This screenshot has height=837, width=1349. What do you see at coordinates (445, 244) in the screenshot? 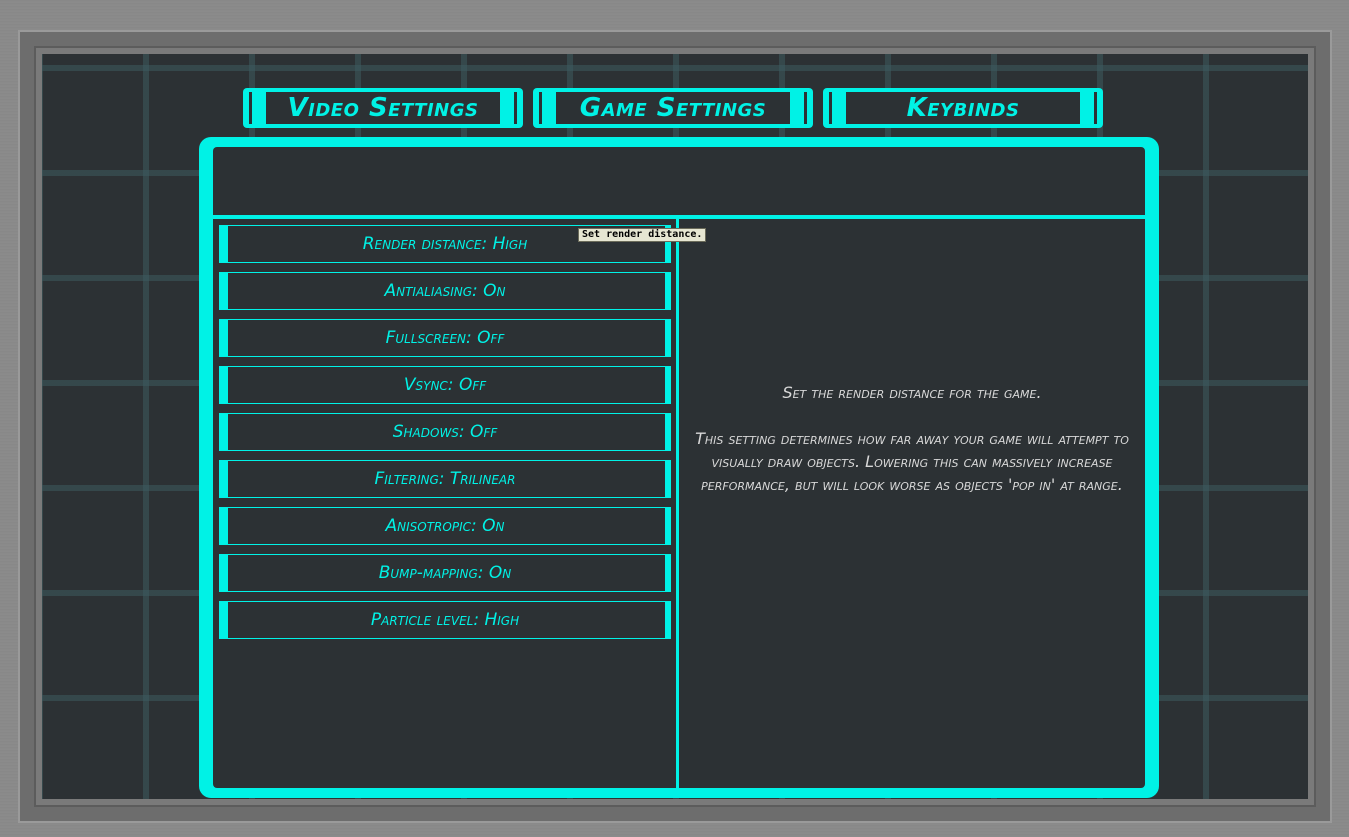
I see `option-label: Render distance: High` at bounding box center [445, 244].